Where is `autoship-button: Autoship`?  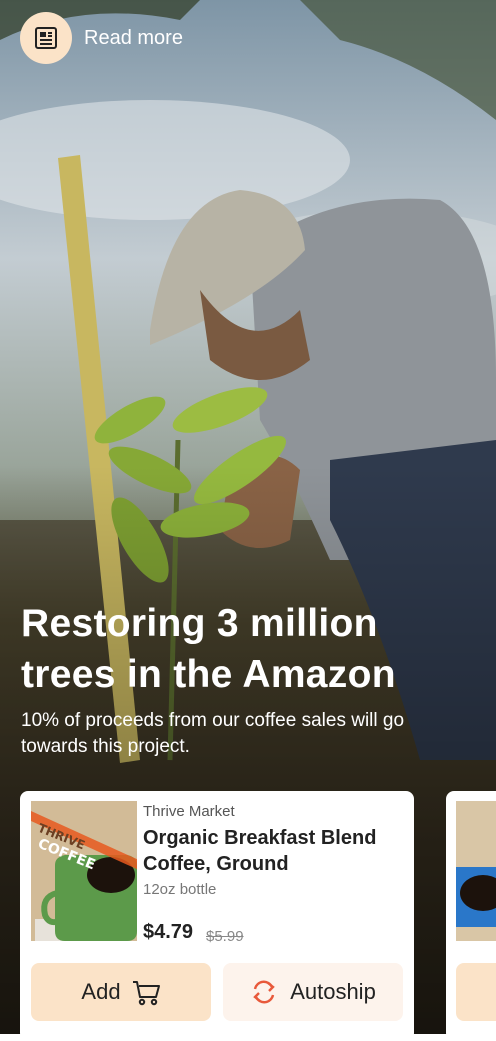
autoship-button: Autoship is located at coordinates (313, 992).